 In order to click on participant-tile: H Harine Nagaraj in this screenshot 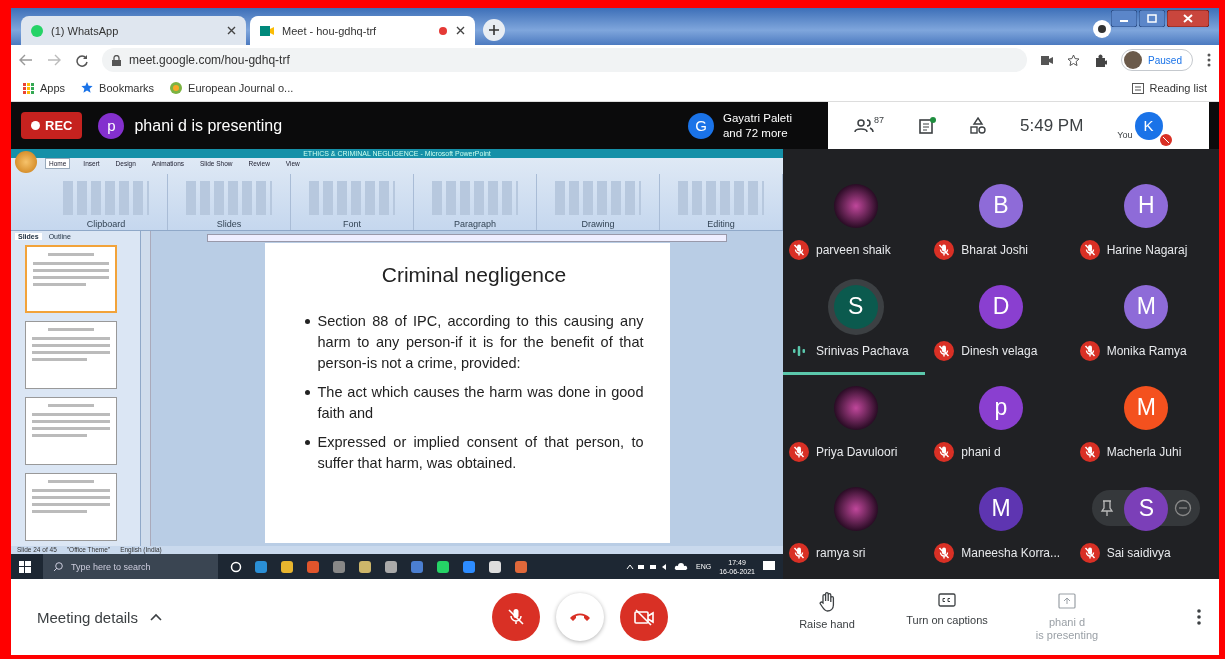, I will do `click(1146, 221)`.